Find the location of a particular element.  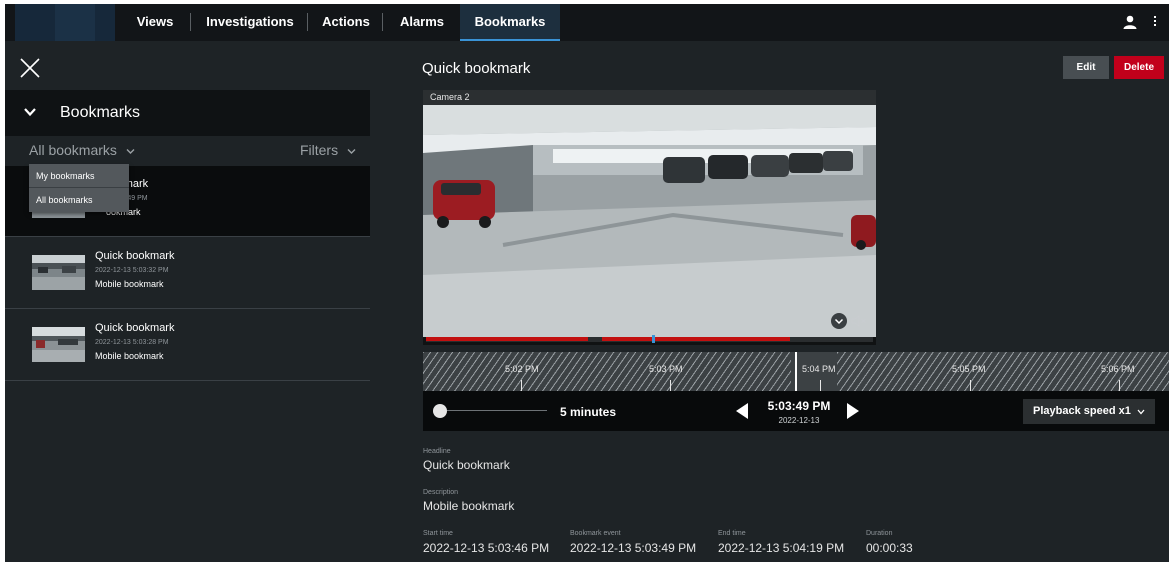

edit-button: Edit is located at coordinates (1086, 67).